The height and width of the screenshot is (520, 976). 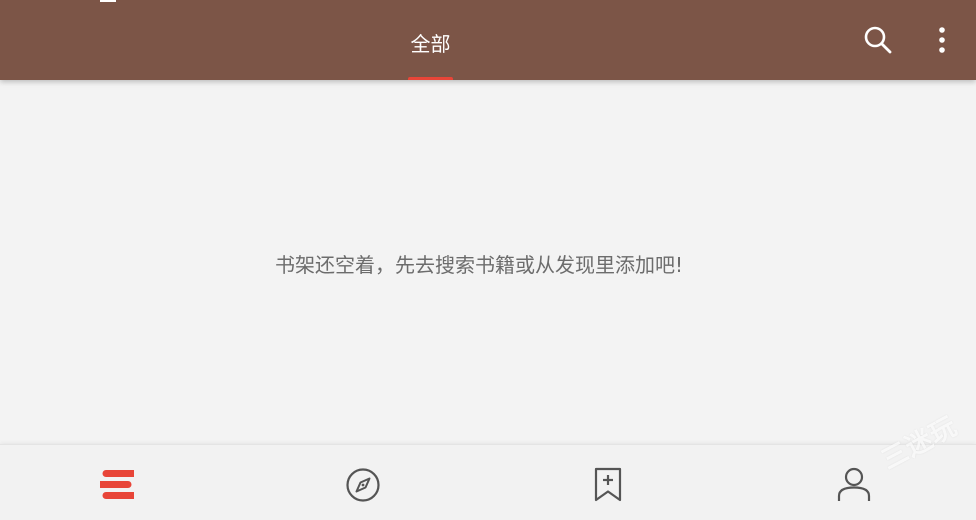 I want to click on nav-bookshelf, so click(x=117, y=485).